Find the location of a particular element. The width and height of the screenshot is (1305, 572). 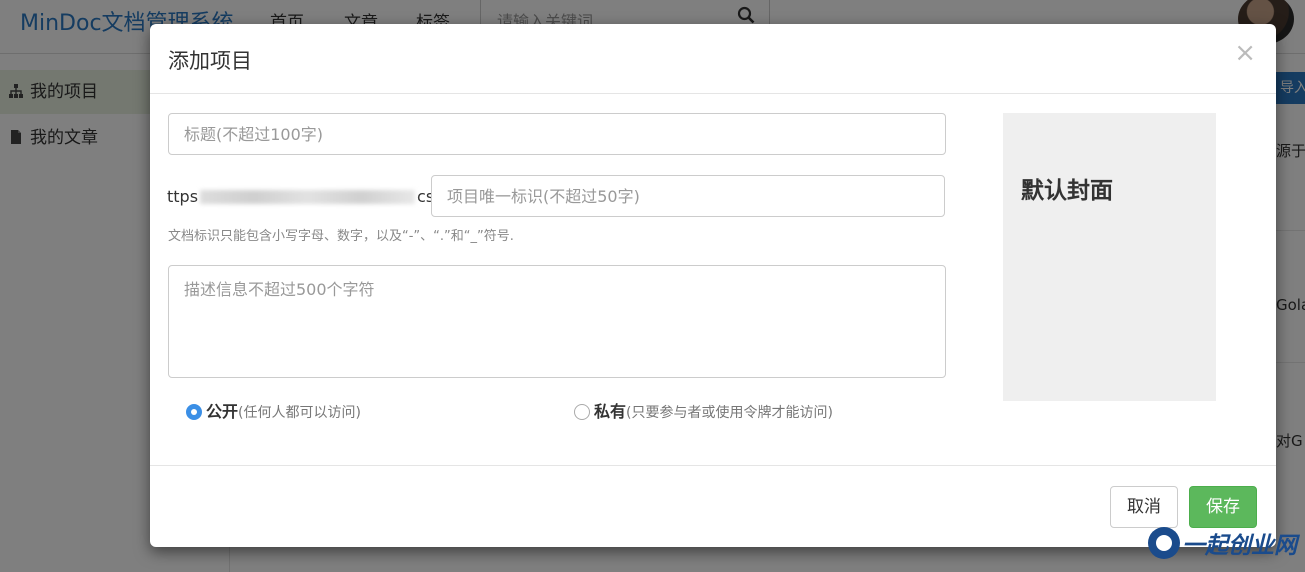

title-input is located at coordinates (557, 134).